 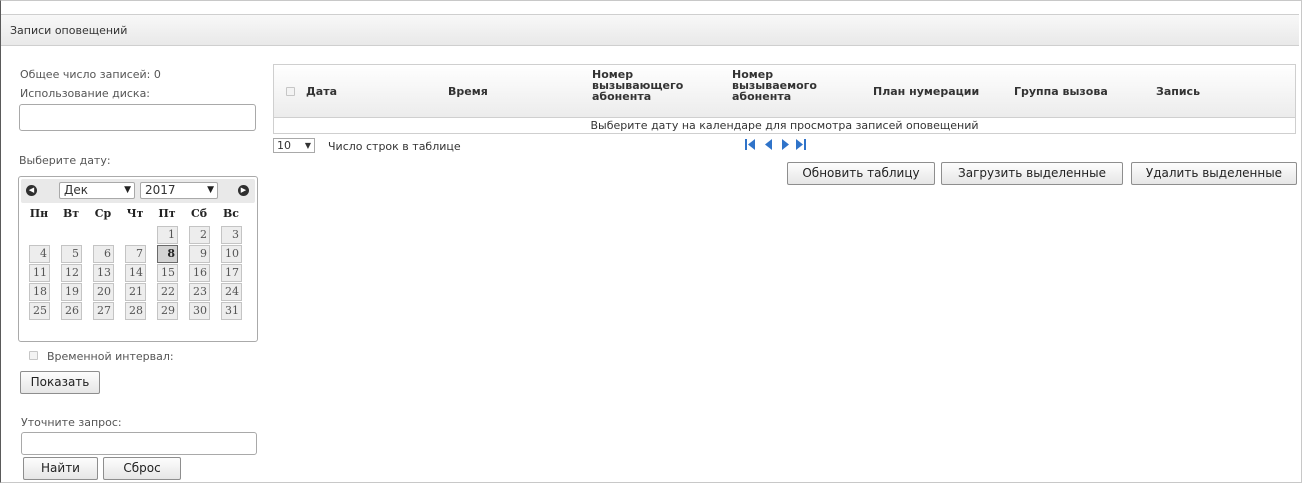 What do you see at coordinates (199, 213) in the screenshot?
I see `weekday-label: Сб` at bounding box center [199, 213].